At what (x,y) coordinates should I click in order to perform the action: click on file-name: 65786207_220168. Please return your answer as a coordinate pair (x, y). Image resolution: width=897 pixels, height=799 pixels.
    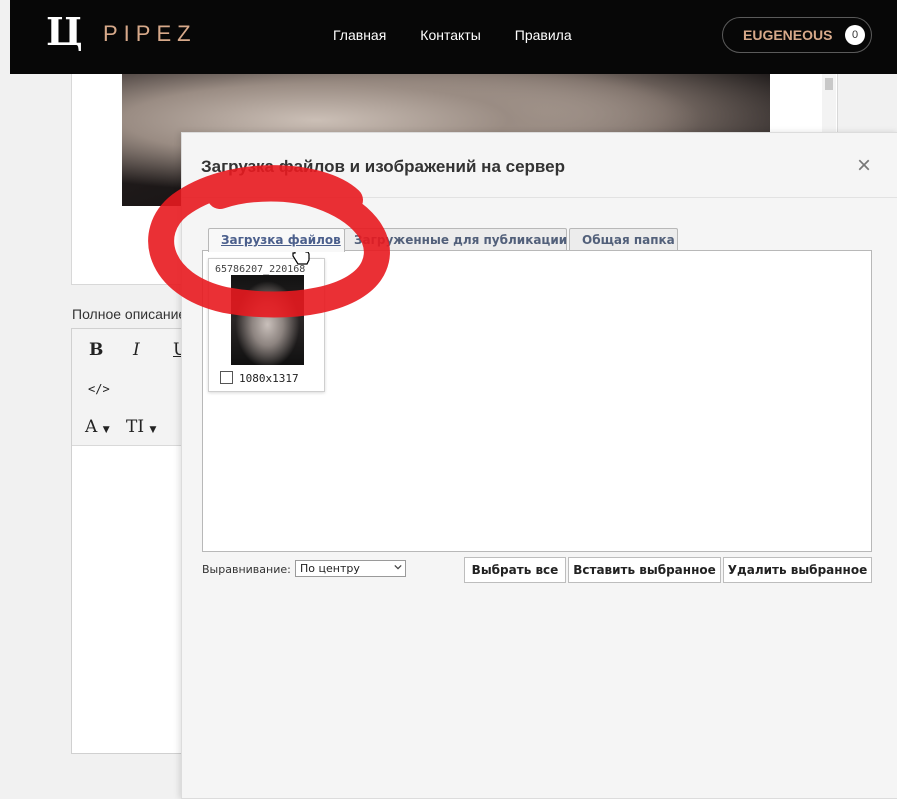
    Looking at the image, I should click on (260, 269).